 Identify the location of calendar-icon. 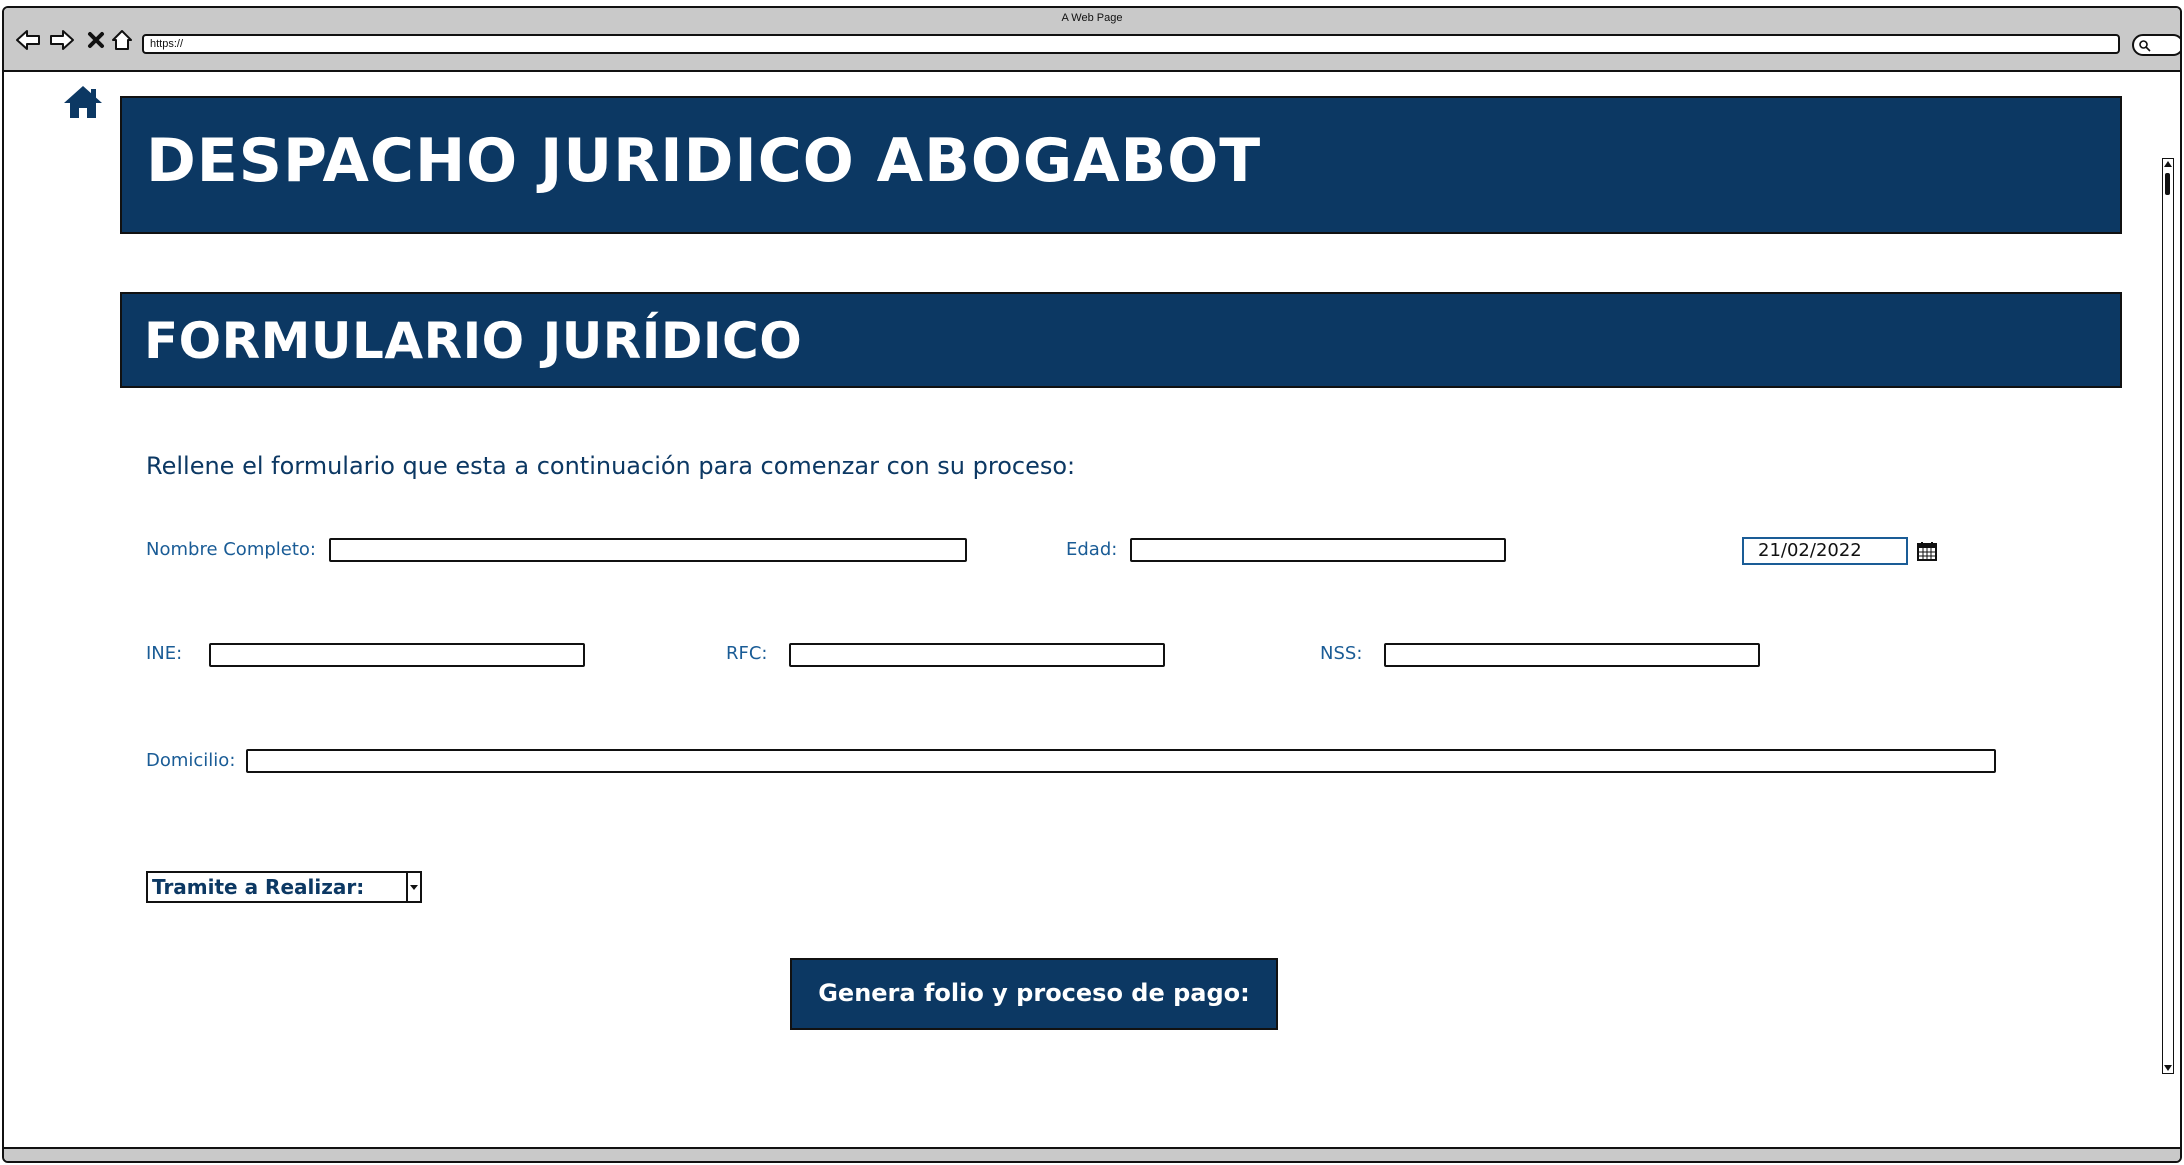
(1927, 553).